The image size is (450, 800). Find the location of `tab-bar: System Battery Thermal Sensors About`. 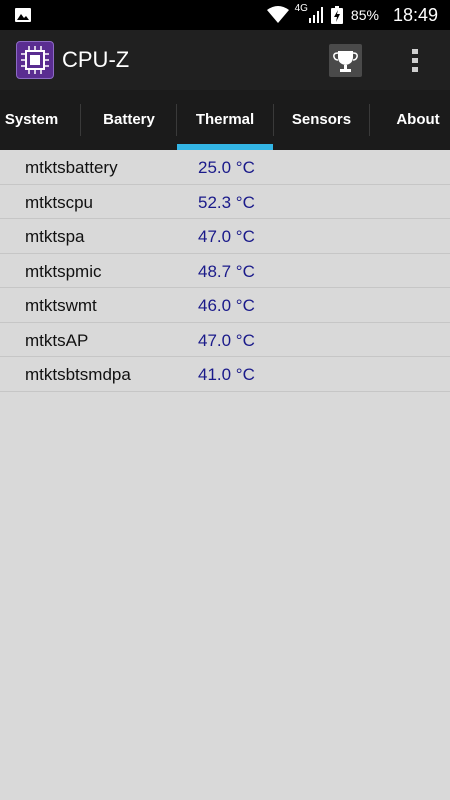

tab-bar: System Battery Thermal Sensors About is located at coordinates (225, 120).